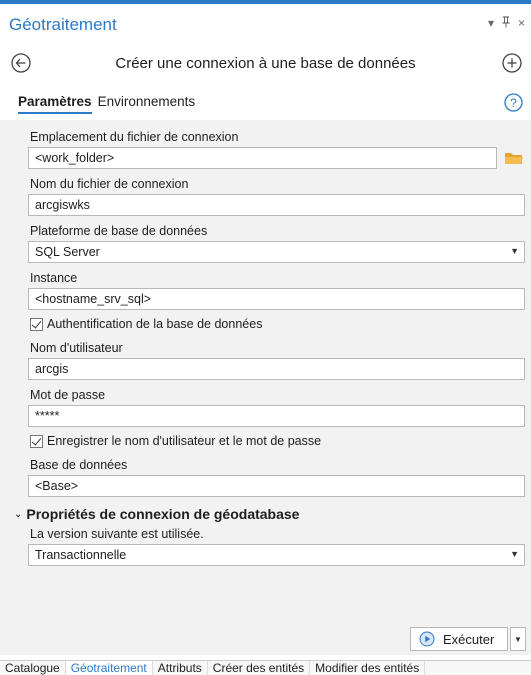 This screenshot has width=531, height=675. Describe the element at coordinates (109, 184) in the screenshot. I see `filename-label: Nom du fichier de connexion` at that location.